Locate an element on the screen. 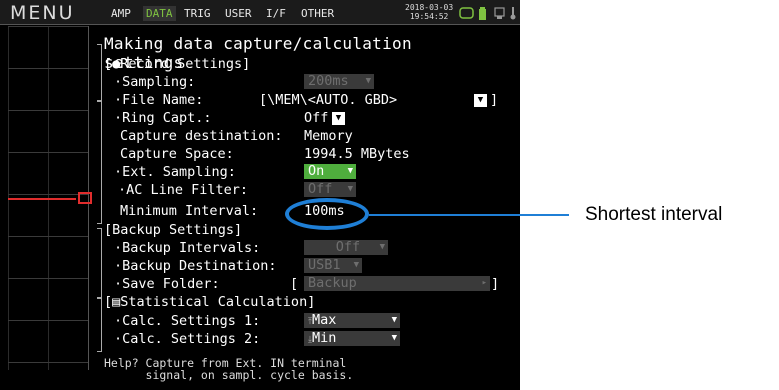 This screenshot has height=390, width=779. calc-settings-1-label: ·Calc. Settings 1: is located at coordinates (187, 321).